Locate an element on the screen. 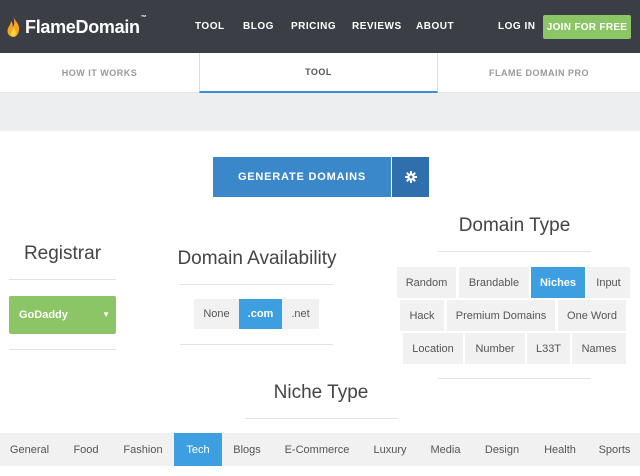 Image resolution: width=640 pixels, height=476 pixels. registrar-select: GoDaddy ▼ is located at coordinates (62, 315).